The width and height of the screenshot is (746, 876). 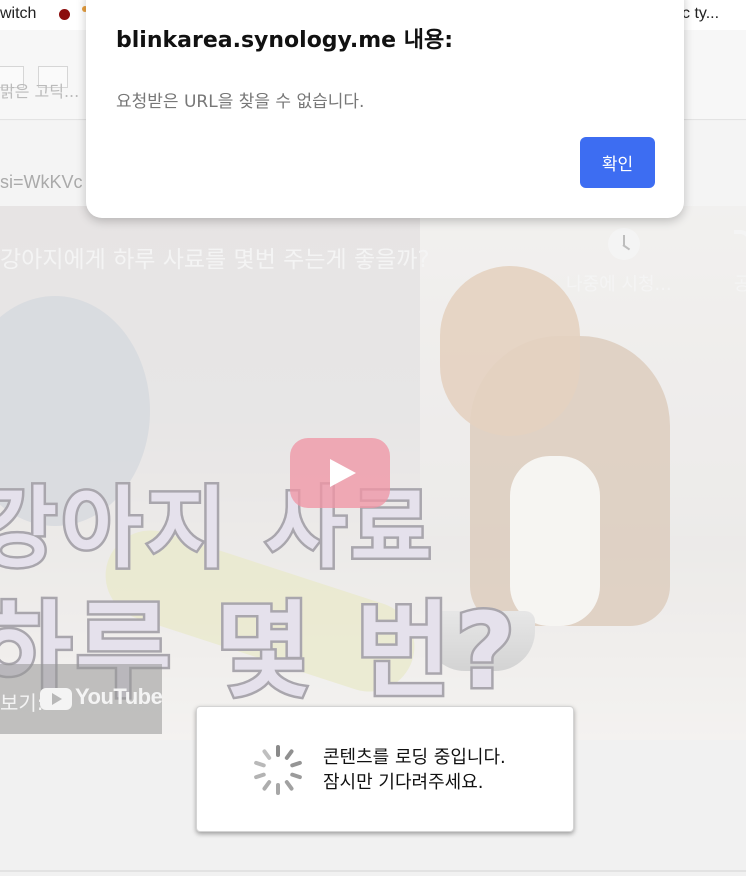 What do you see at coordinates (18, 14) in the screenshot?
I see `bookmark-item: witch` at bounding box center [18, 14].